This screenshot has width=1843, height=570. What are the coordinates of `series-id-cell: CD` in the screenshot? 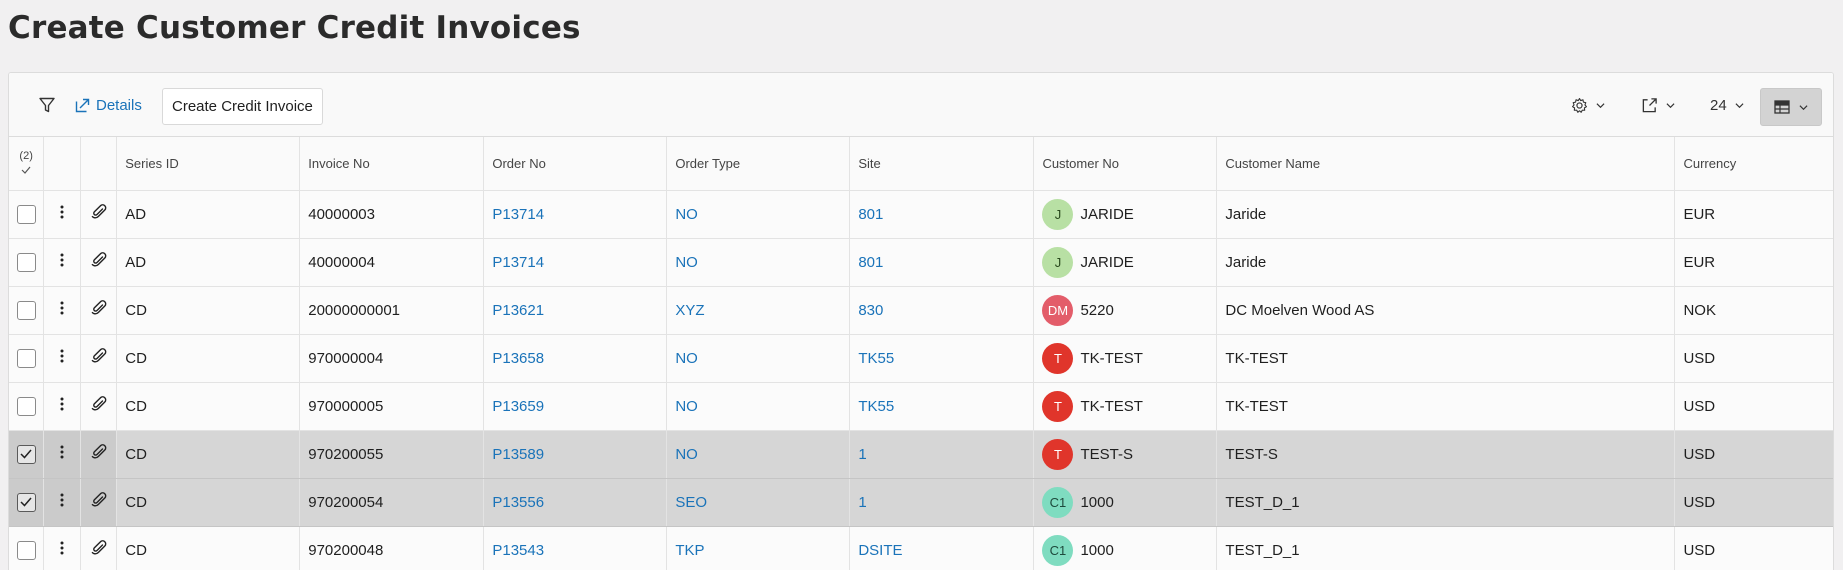 It's located at (208, 358).